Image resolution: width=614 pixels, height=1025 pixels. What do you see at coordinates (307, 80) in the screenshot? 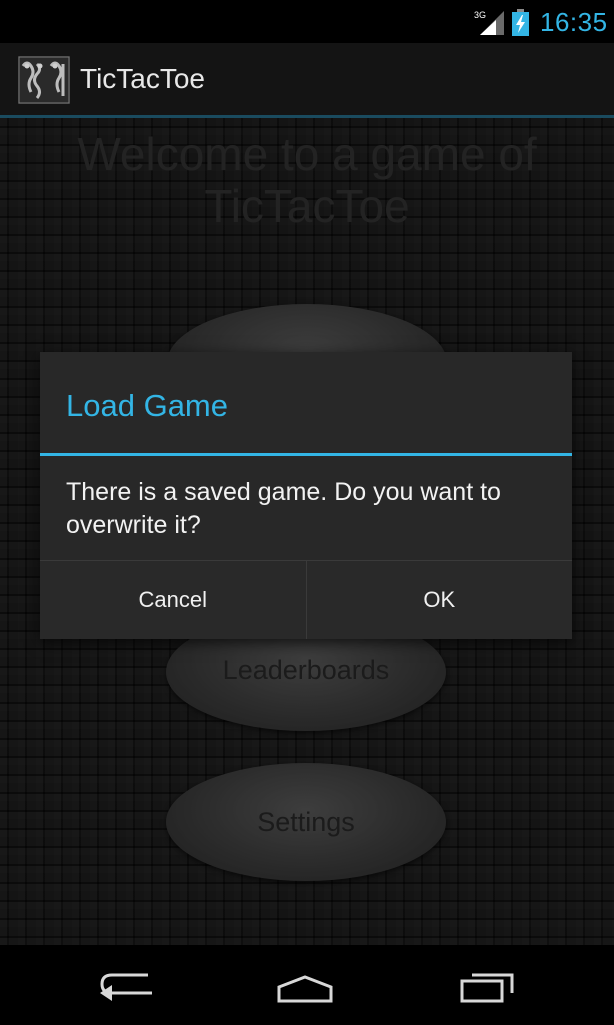
I see `action-bar: TicTacToe` at bounding box center [307, 80].